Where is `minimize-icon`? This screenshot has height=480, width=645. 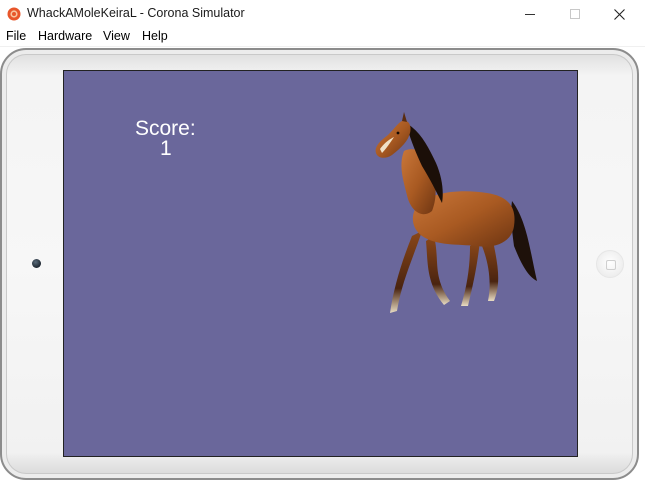 minimize-icon is located at coordinates (529, 14).